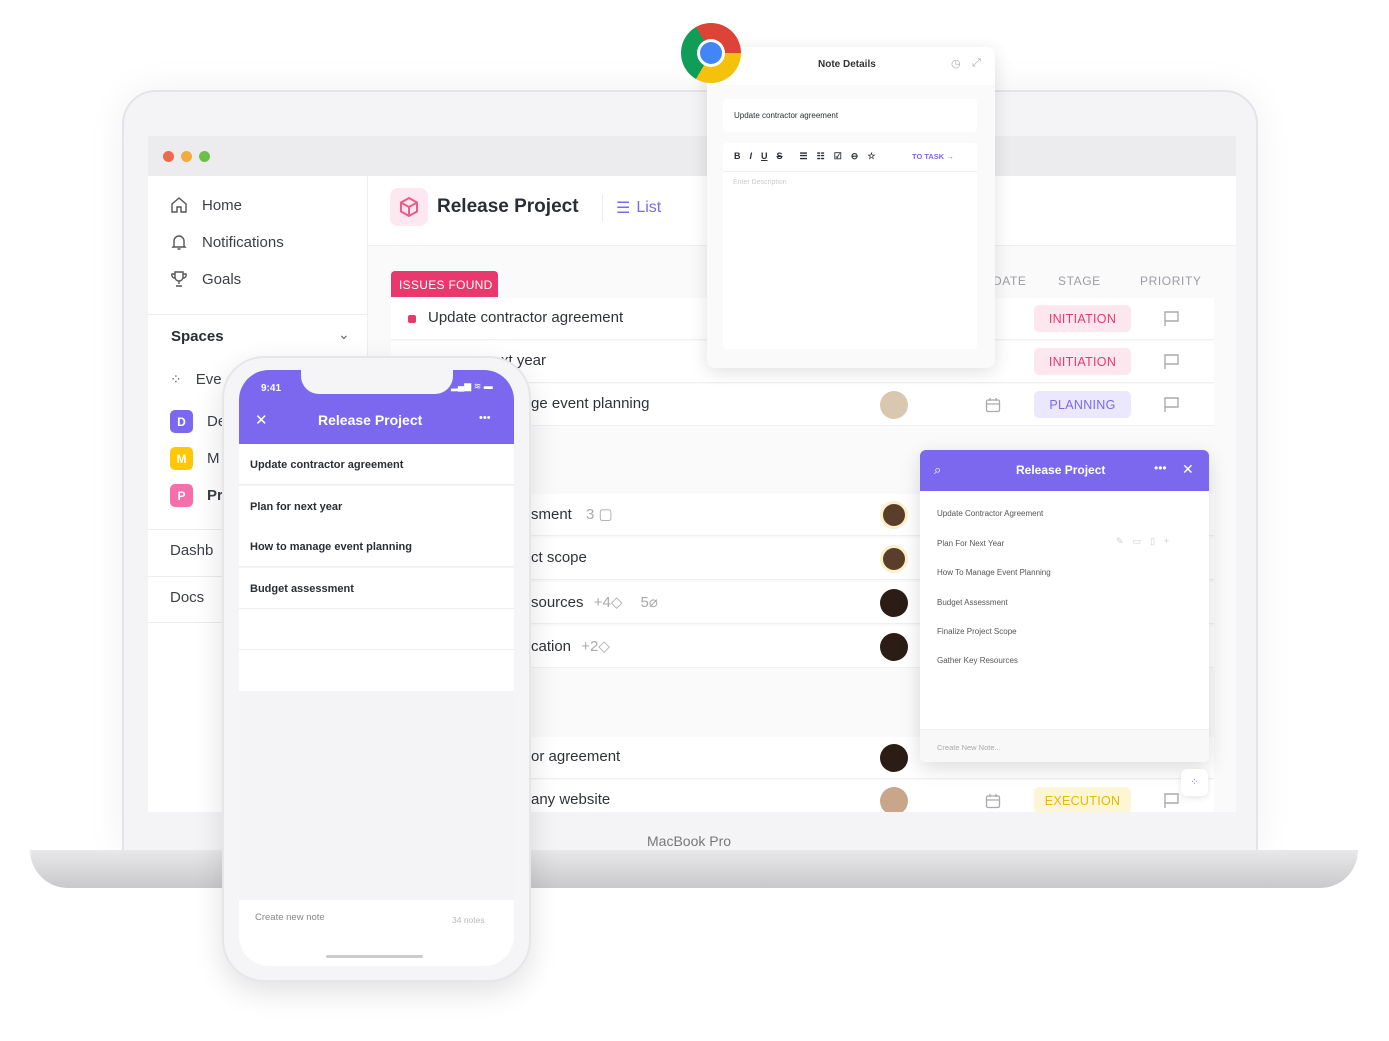 Image resolution: width=1389 pixels, height=1041 pixels. I want to click on title-bar, so click(692, 156).